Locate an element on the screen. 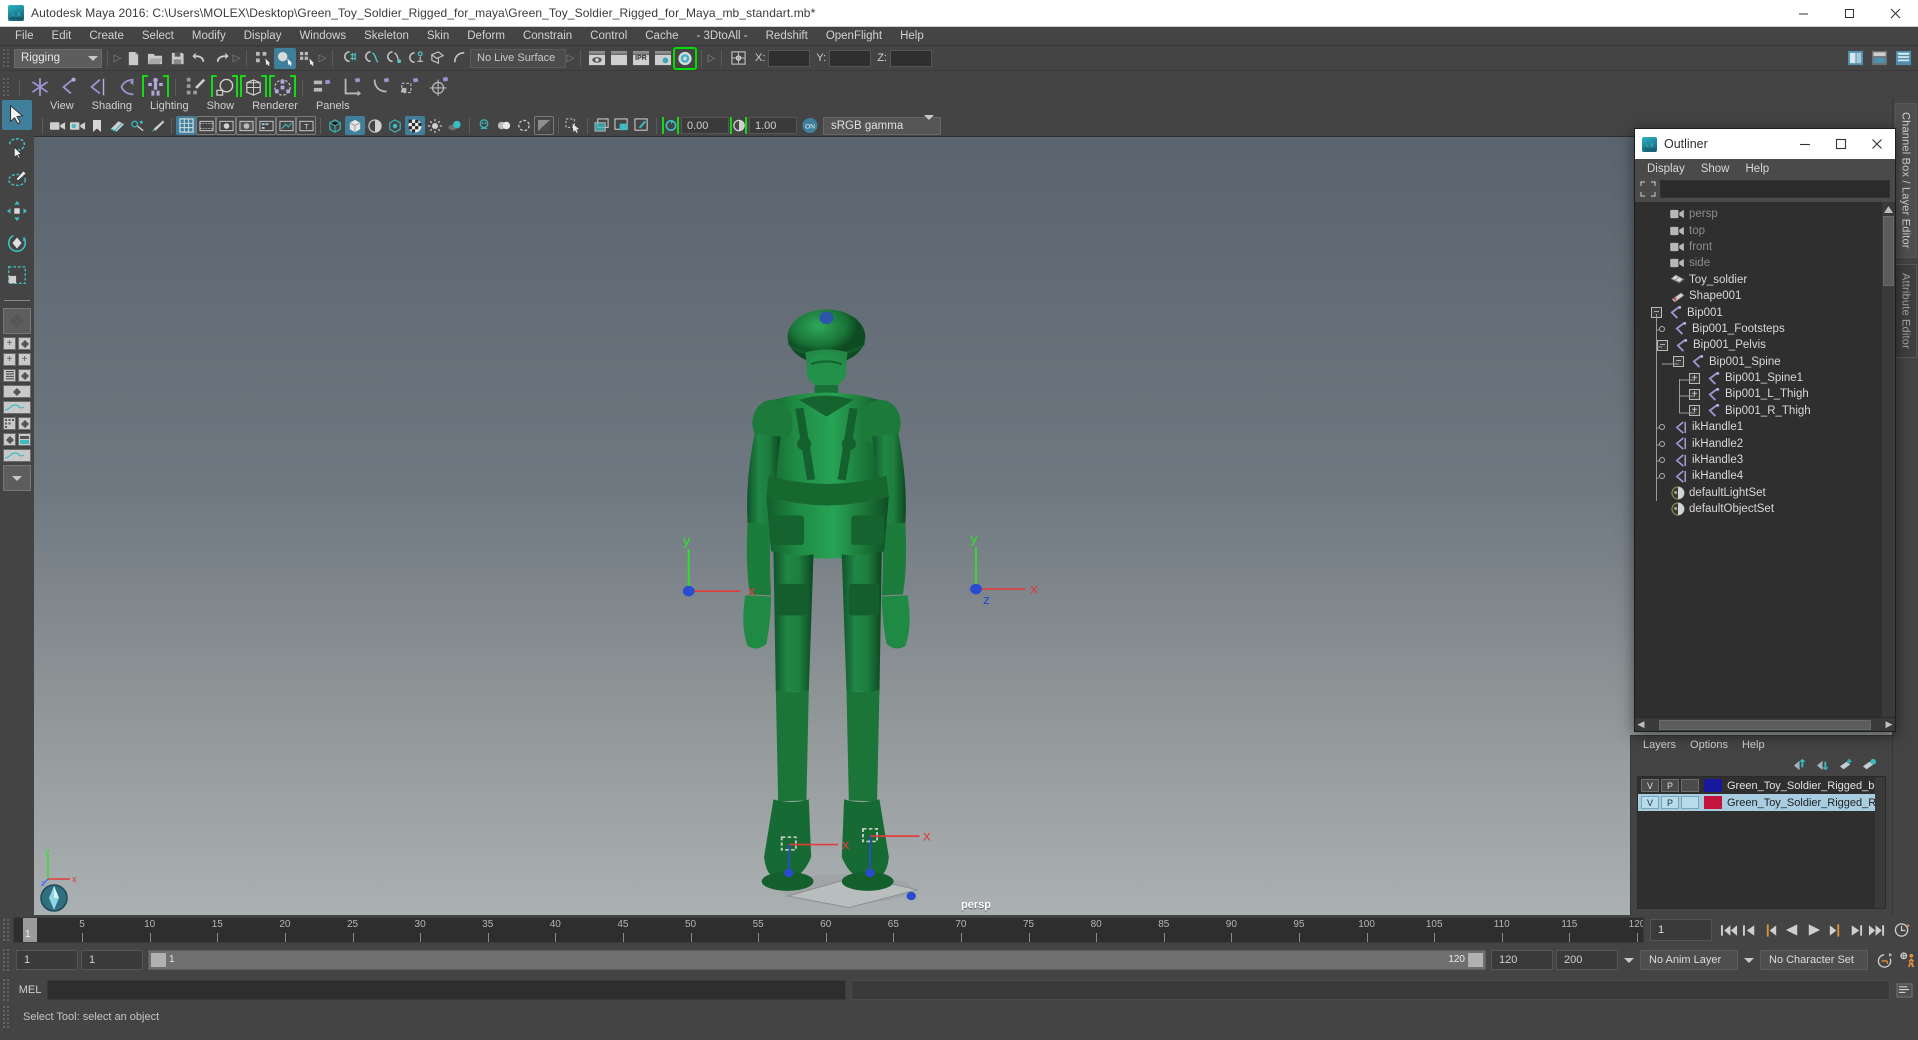 The height and width of the screenshot is (1040, 1918). resolution-gate-icon is located at coordinates (226, 125).